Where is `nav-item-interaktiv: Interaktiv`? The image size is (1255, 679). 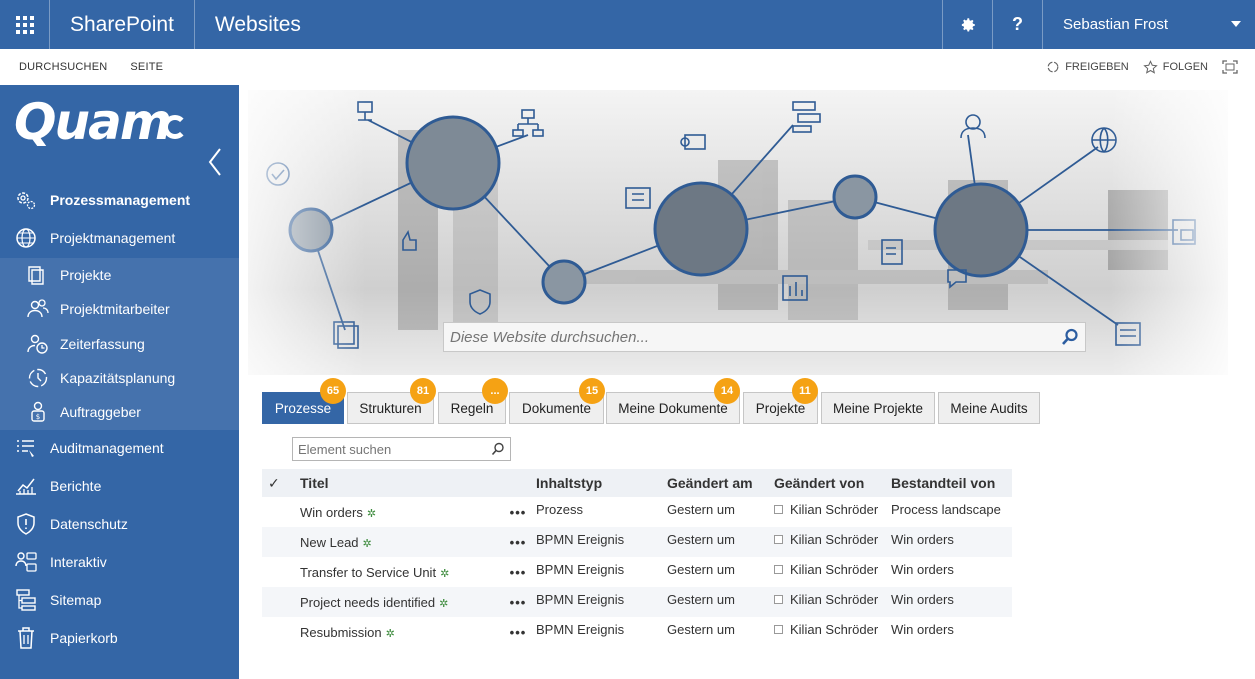
nav-item-interaktiv: Interaktiv is located at coordinates (119, 562).